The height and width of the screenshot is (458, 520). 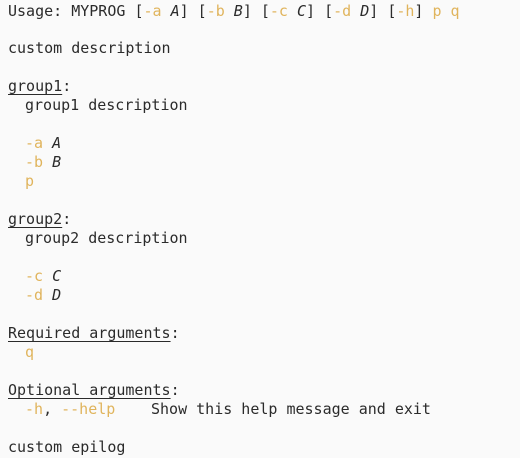 What do you see at coordinates (152, 11) in the screenshot?
I see `usage-opt-a: -a` at bounding box center [152, 11].